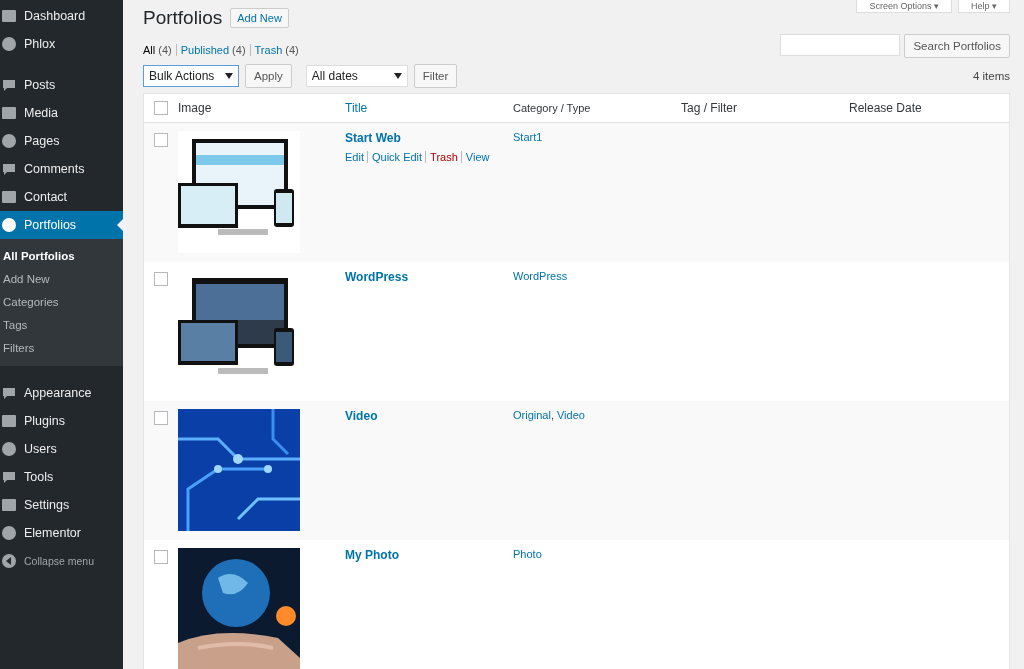 The height and width of the screenshot is (669, 1024). Describe the element at coordinates (886, 108) in the screenshot. I see `column-header: Release Date` at that location.